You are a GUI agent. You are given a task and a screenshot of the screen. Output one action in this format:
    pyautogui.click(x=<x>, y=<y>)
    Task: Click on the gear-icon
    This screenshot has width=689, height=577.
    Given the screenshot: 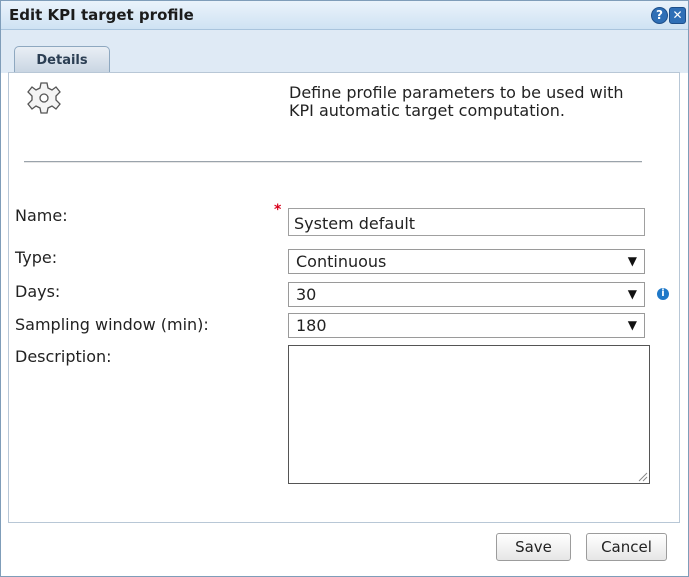 What is the action you would take?
    pyautogui.click(x=44, y=100)
    